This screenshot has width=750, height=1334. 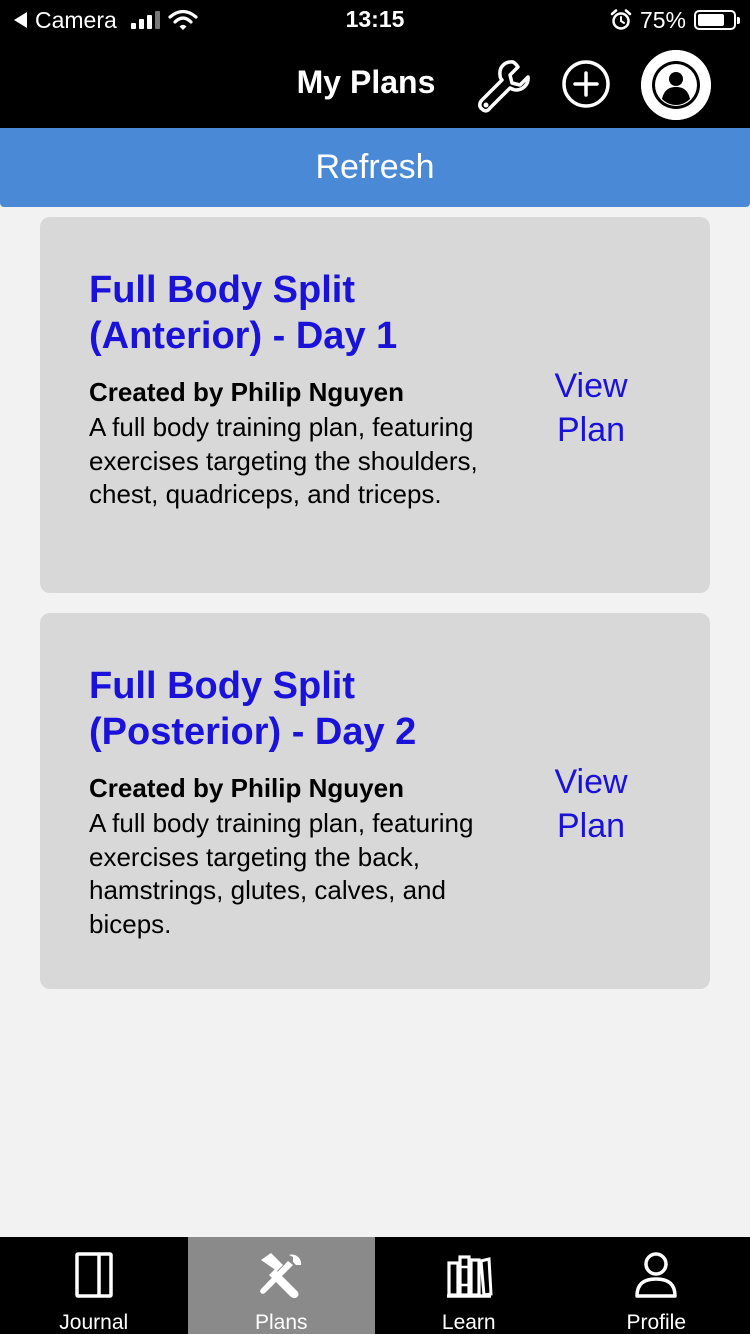 What do you see at coordinates (662, 19) in the screenshot?
I see `battery-percent: 75%` at bounding box center [662, 19].